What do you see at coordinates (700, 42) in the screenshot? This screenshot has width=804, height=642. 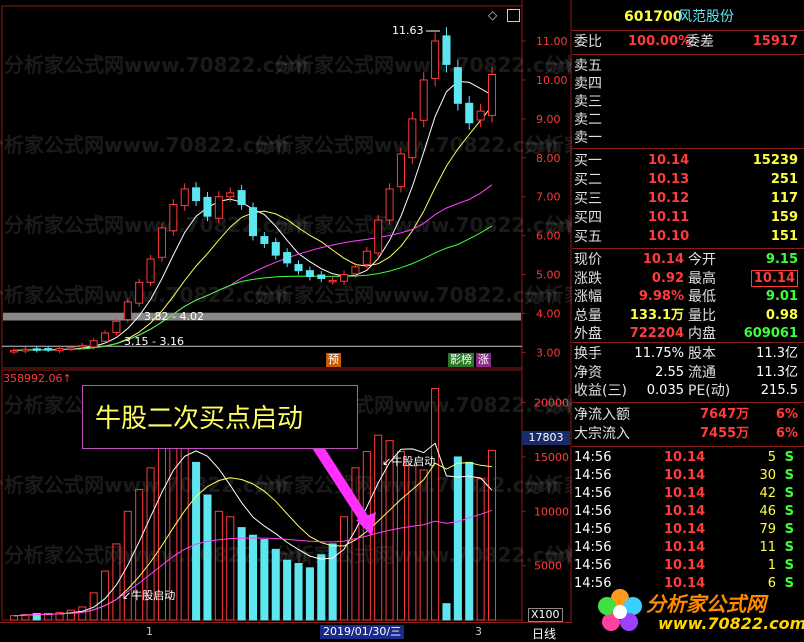 I see `order-diff-label: 委差` at bounding box center [700, 42].